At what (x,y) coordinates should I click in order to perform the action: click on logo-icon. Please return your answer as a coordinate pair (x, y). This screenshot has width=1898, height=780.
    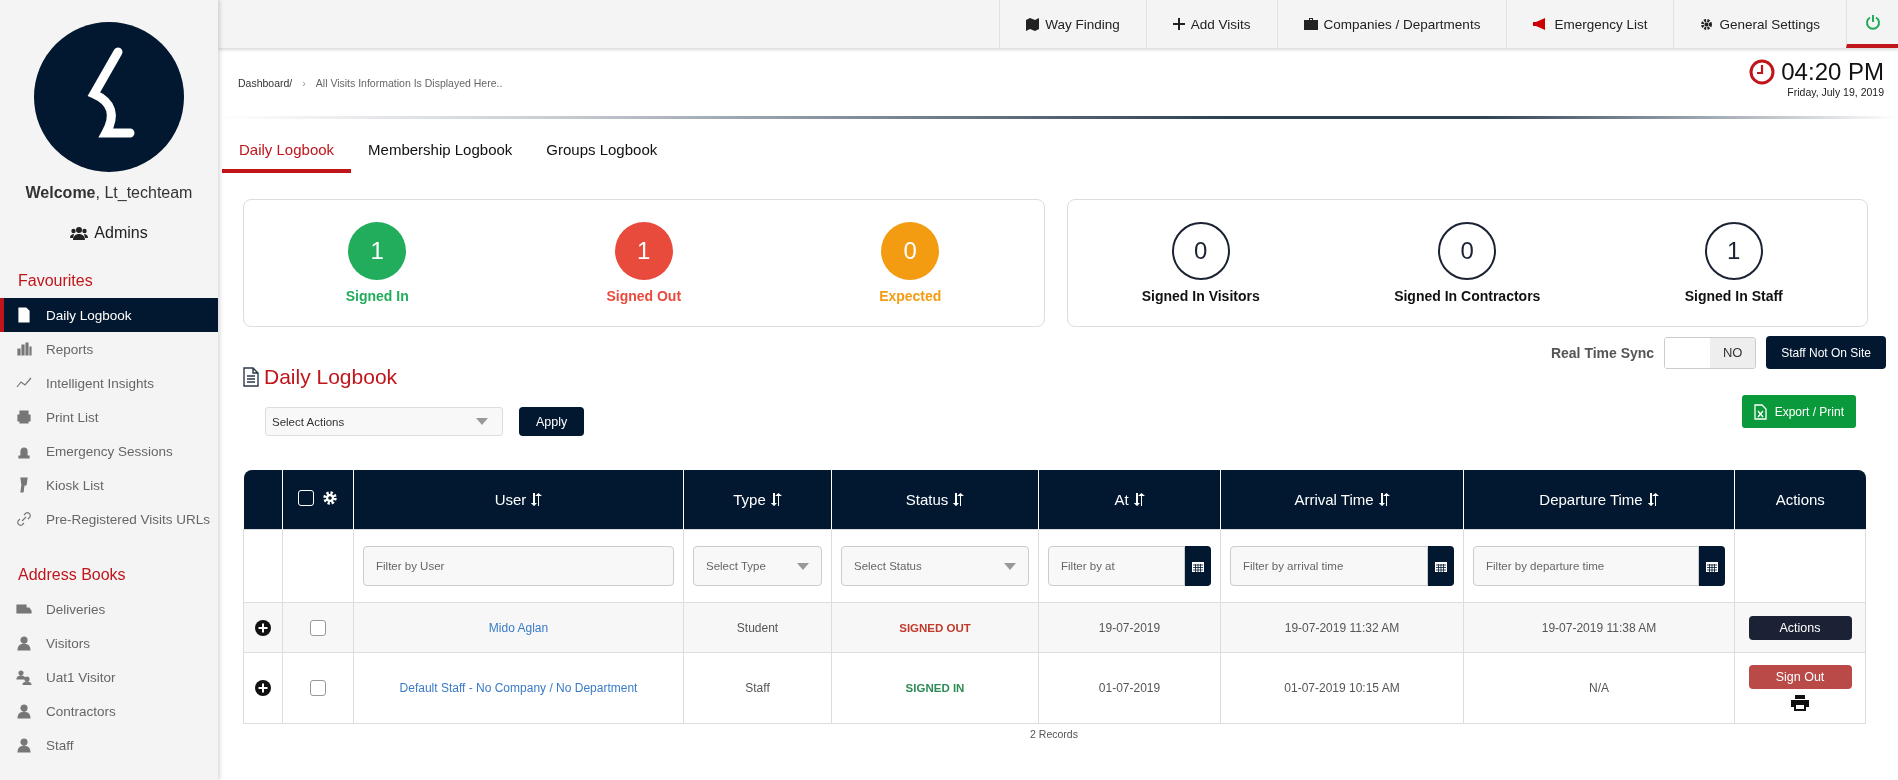
    Looking at the image, I should click on (109, 97).